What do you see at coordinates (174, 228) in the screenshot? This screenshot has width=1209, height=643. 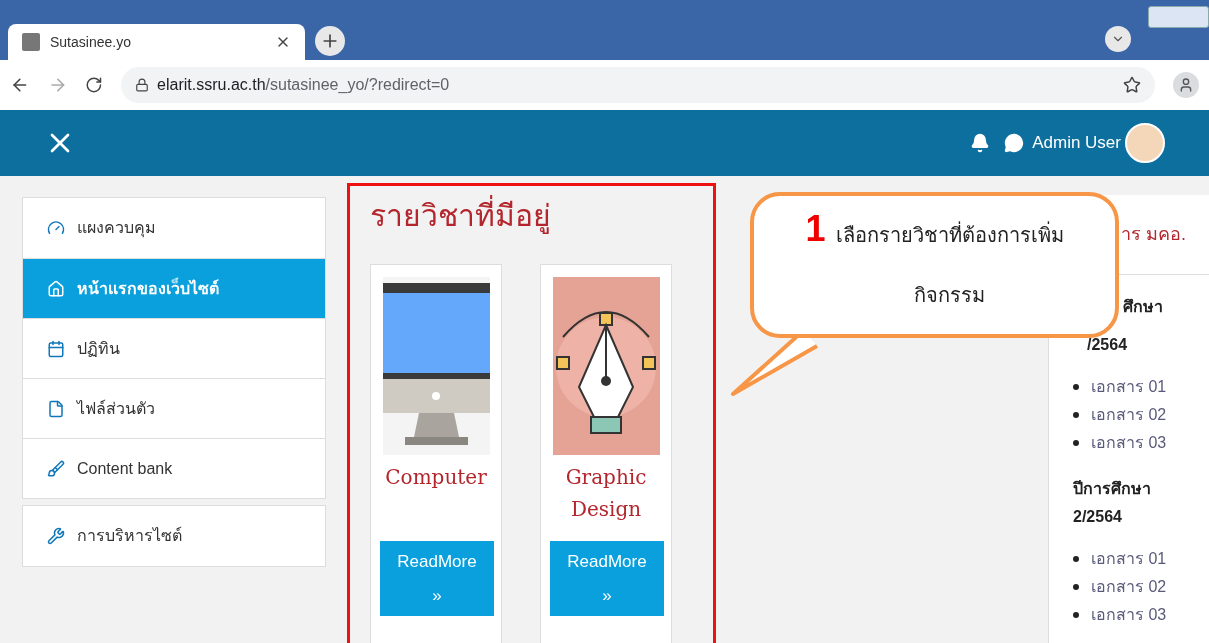 I see `sidebar-item: แผงควบคุม` at bounding box center [174, 228].